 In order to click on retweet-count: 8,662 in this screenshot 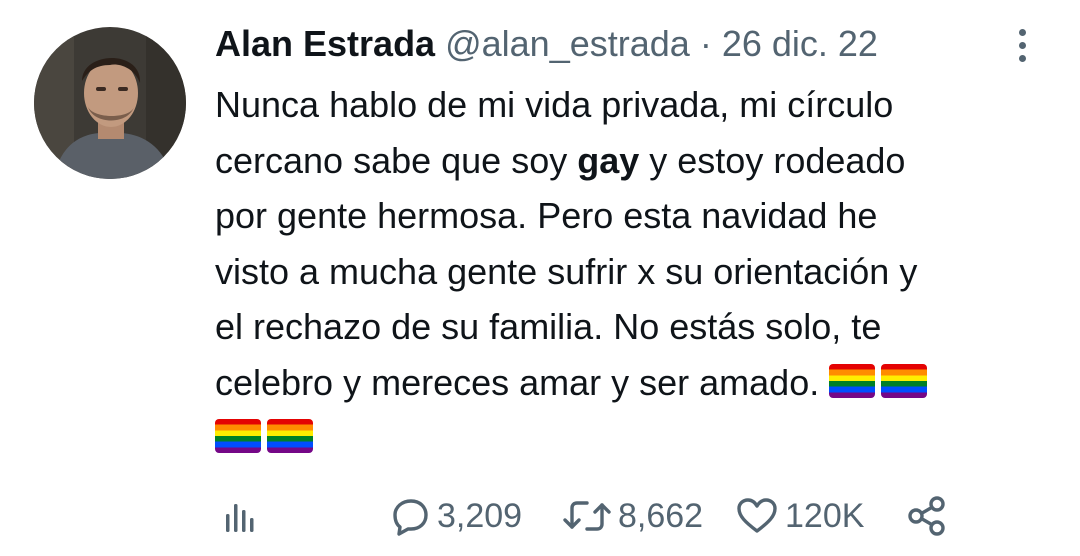, I will do `click(661, 515)`.